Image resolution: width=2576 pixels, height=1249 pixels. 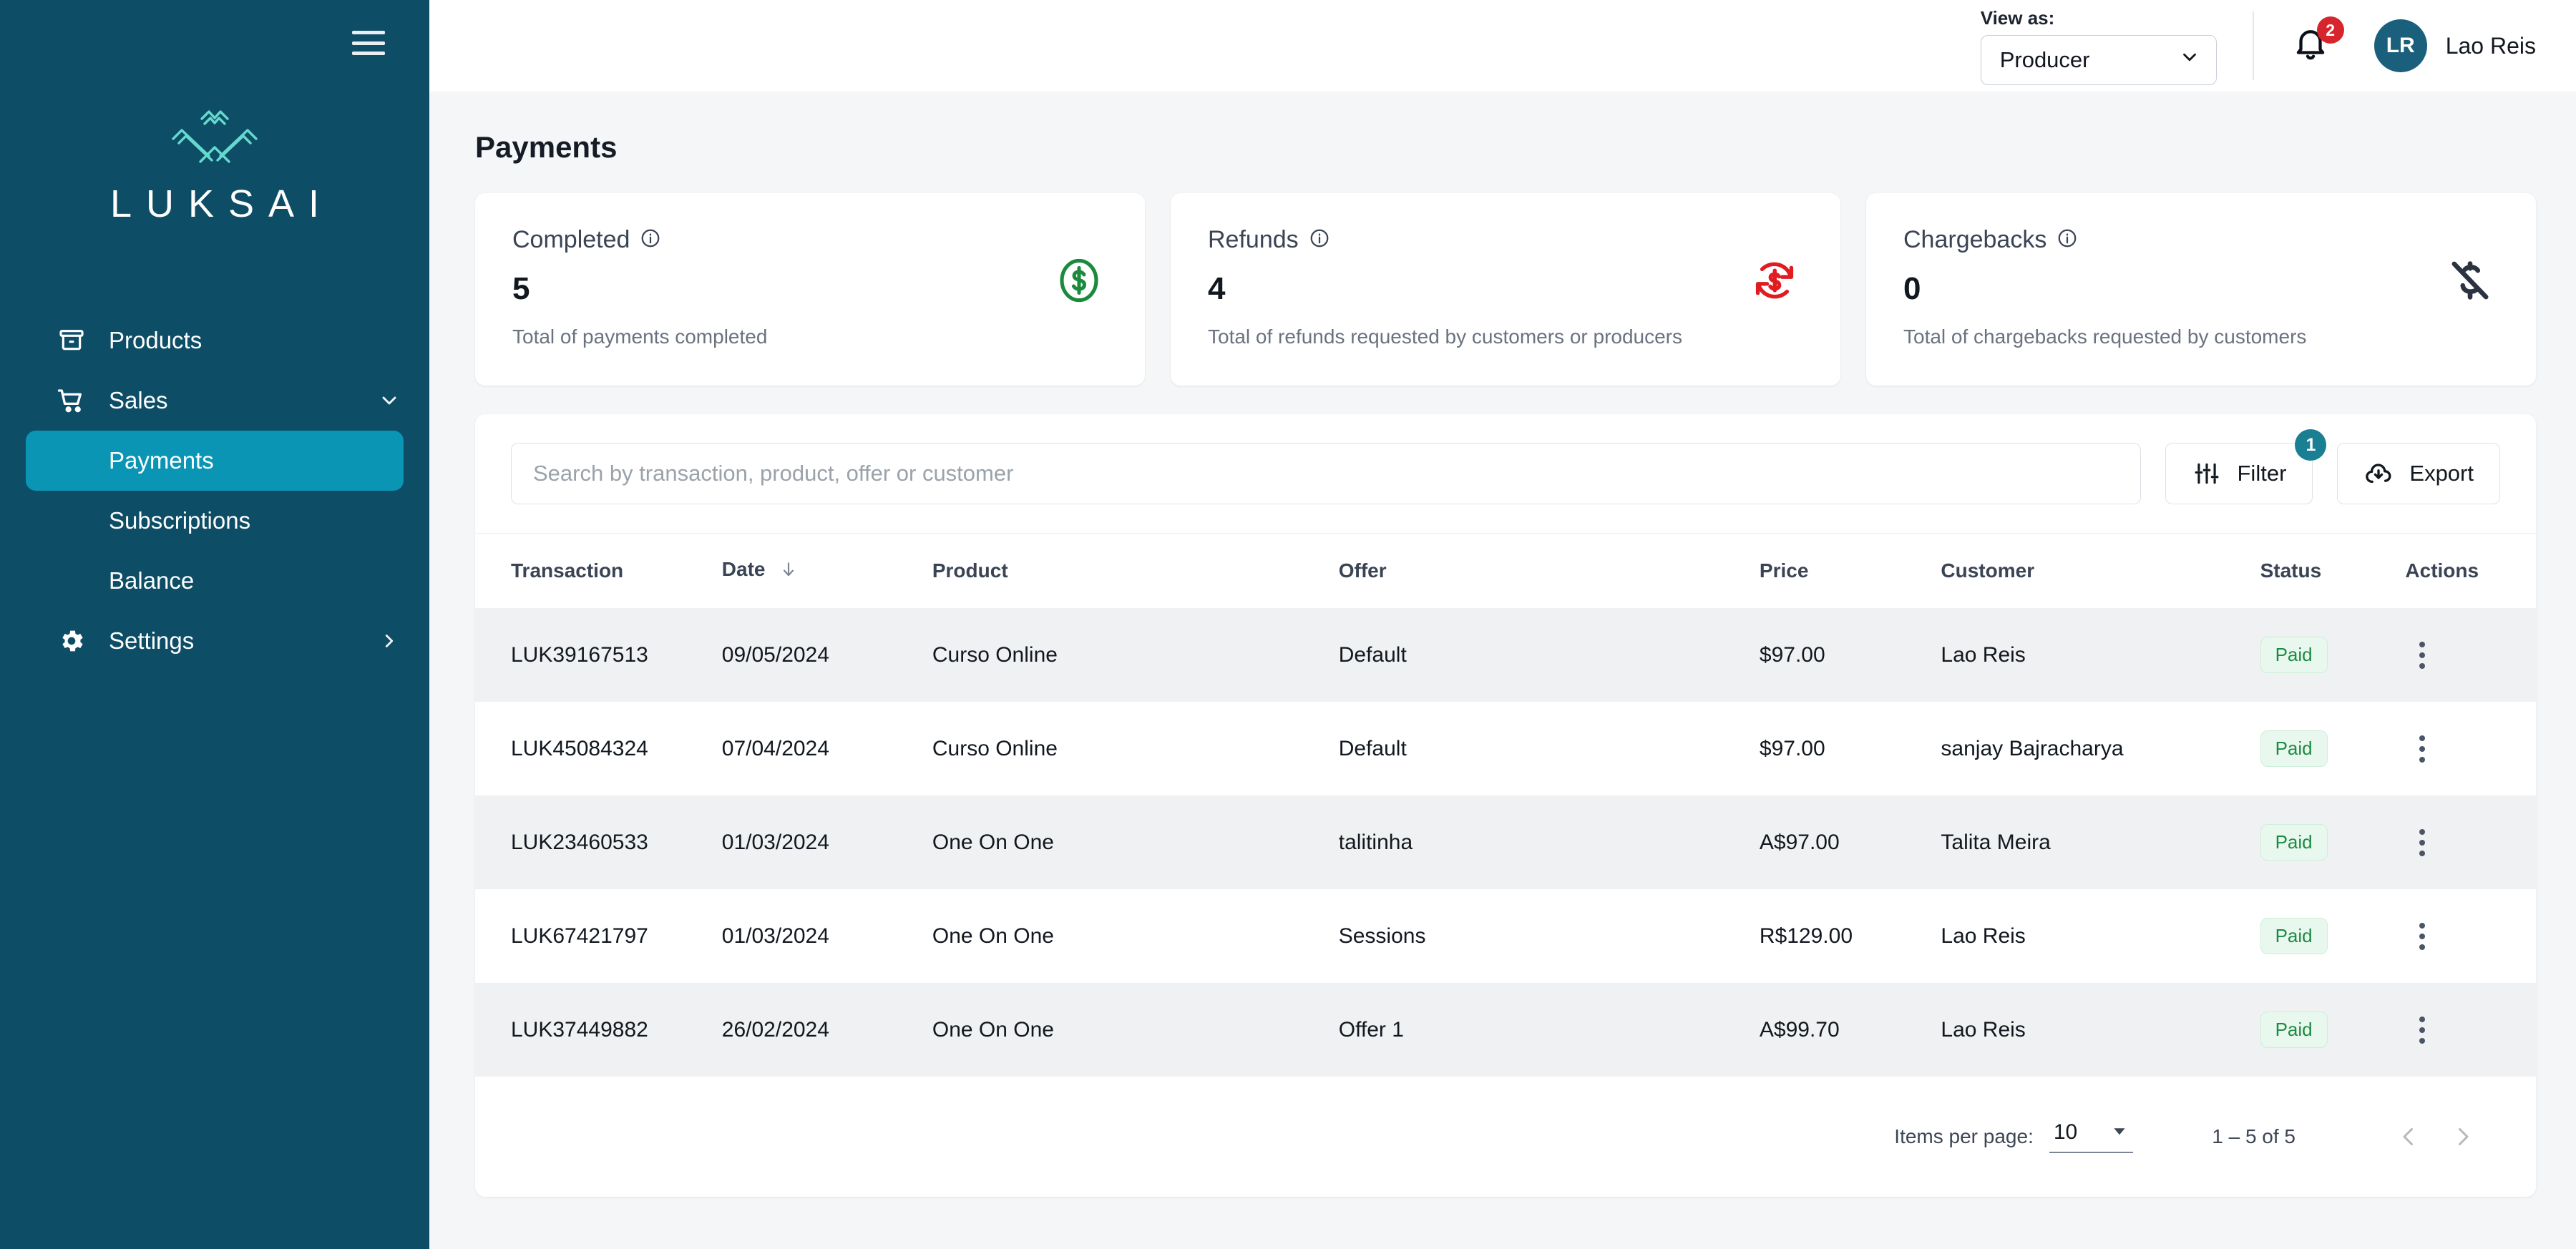 I want to click on filter-button: Filter 1, so click(x=2246, y=466).